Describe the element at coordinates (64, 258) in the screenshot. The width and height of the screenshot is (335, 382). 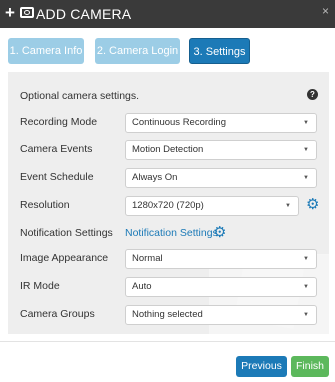
I see `image-appearance-label: Image Appearance` at that location.